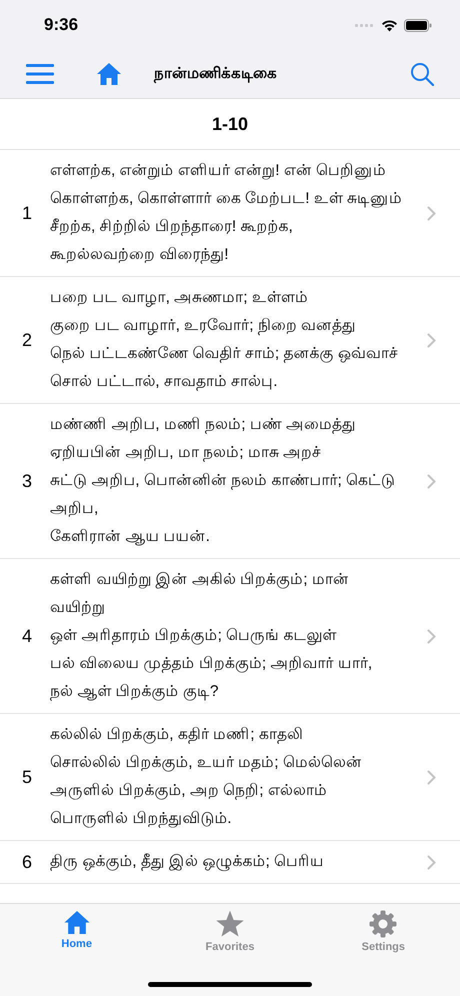 The image size is (460, 996). What do you see at coordinates (61, 25) in the screenshot?
I see `status-time: 9:36` at bounding box center [61, 25].